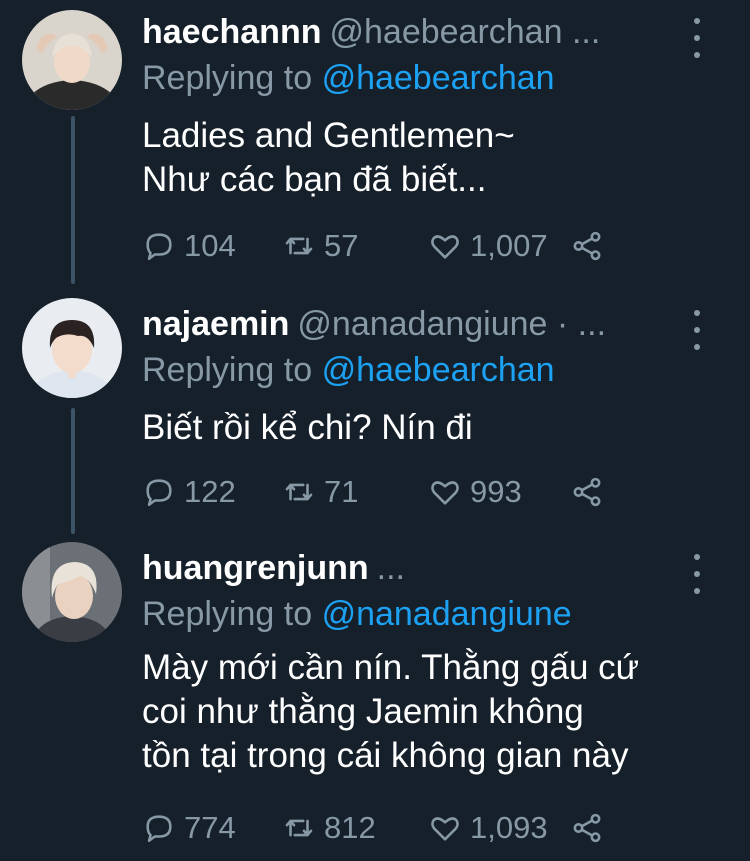 The height and width of the screenshot is (861, 750). What do you see at coordinates (509, 827) in the screenshot?
I see `like-count: 1,093` at bounding box center [509, 827].